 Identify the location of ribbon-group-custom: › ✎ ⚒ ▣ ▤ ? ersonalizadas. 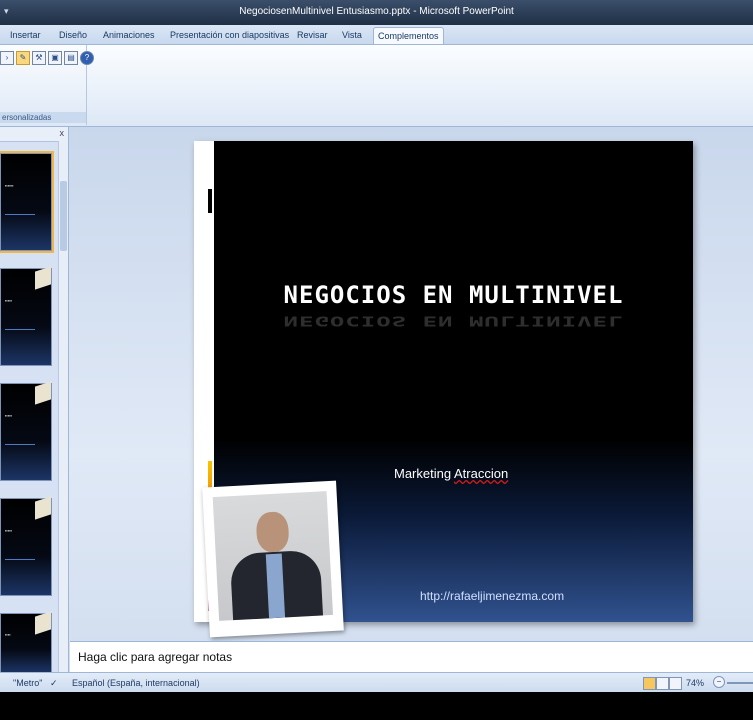
(47, 85).